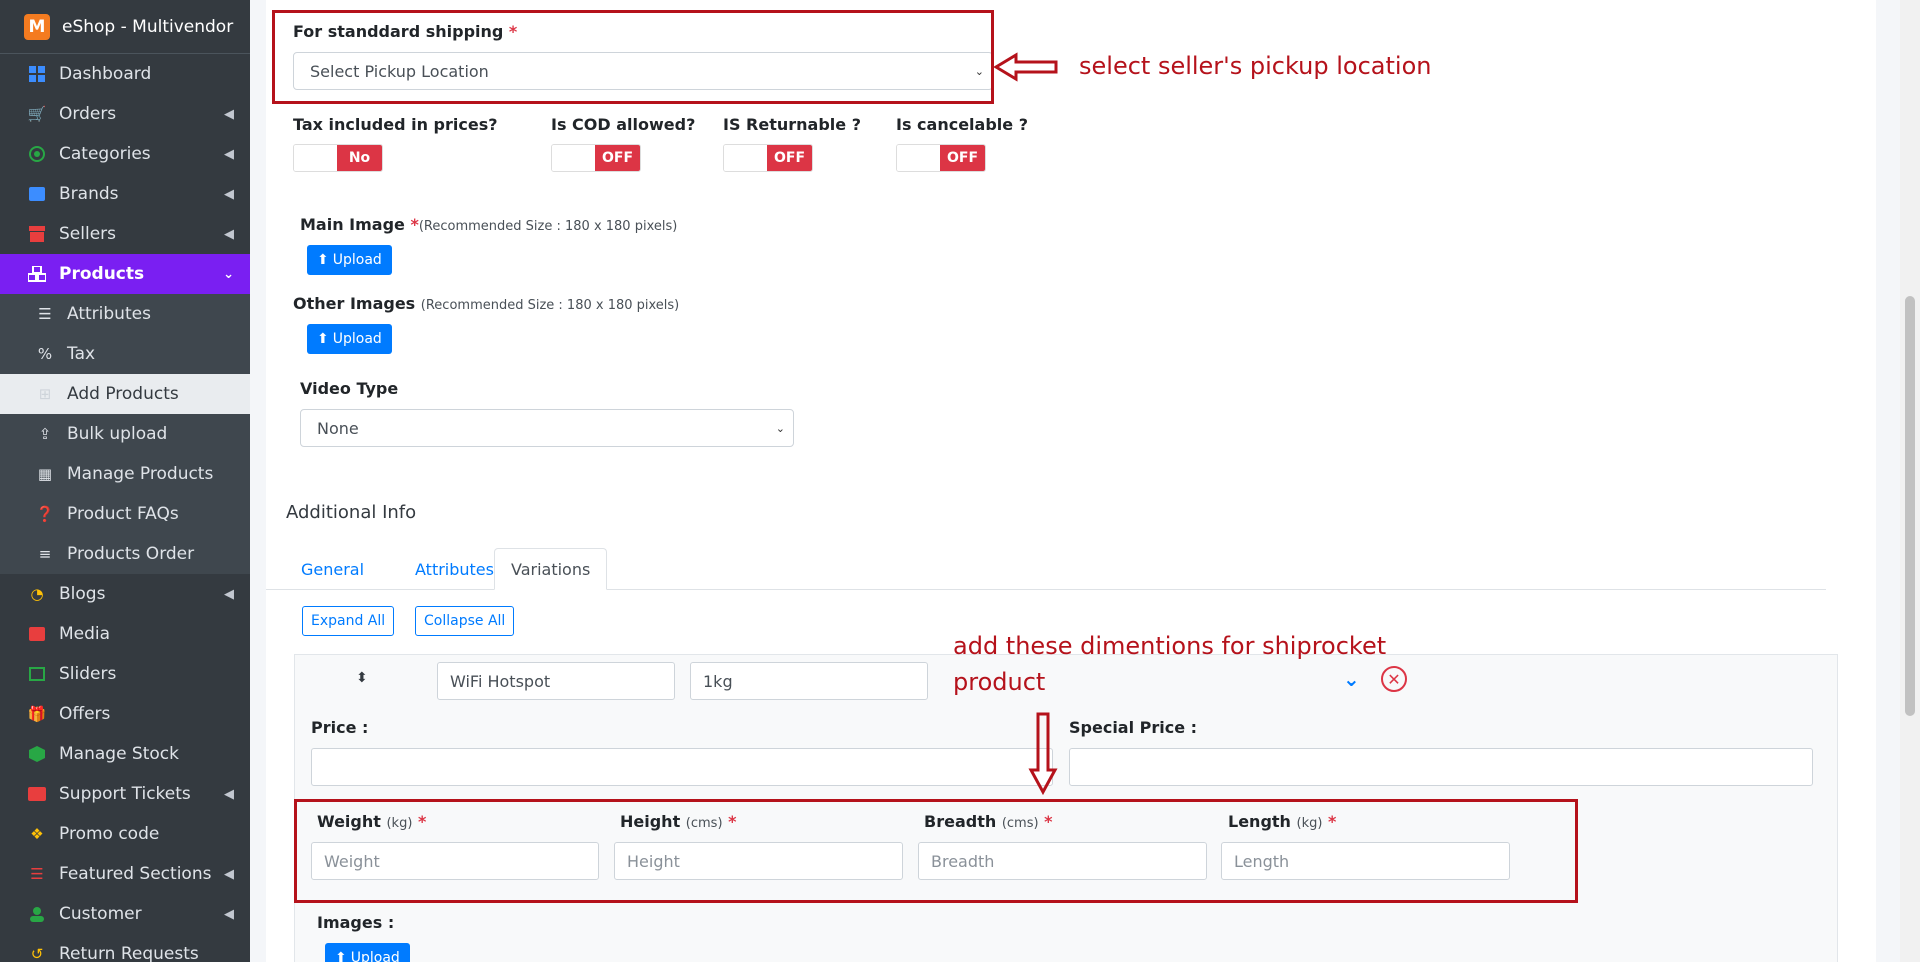 This screenshot has height=962, width=1920. Describe the element at coordinates (109, 834) in the screenshot. I see `sidebar-item-label: Promo code` at that location.